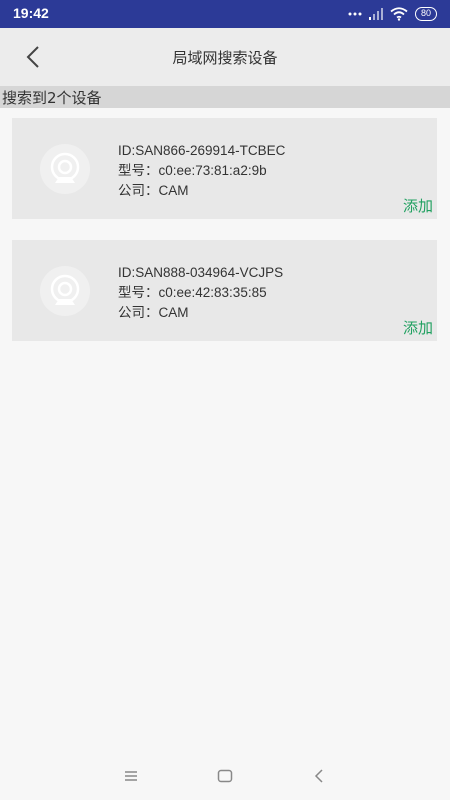 The image size is (450, 800). I want to click on battery-icon: 80, so click(425, 14).